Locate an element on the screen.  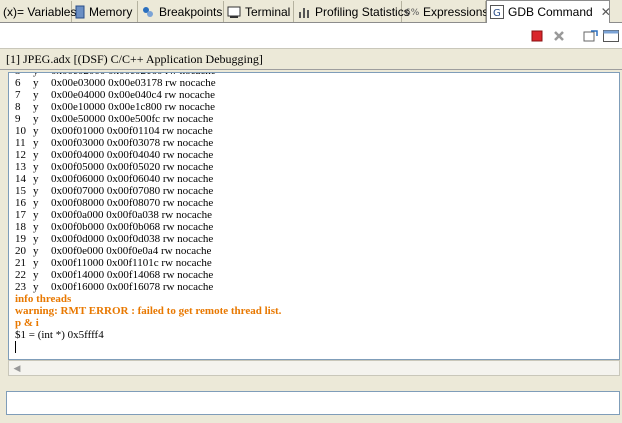
tab-terminal: Terminal is located at coordinates (259, 11).